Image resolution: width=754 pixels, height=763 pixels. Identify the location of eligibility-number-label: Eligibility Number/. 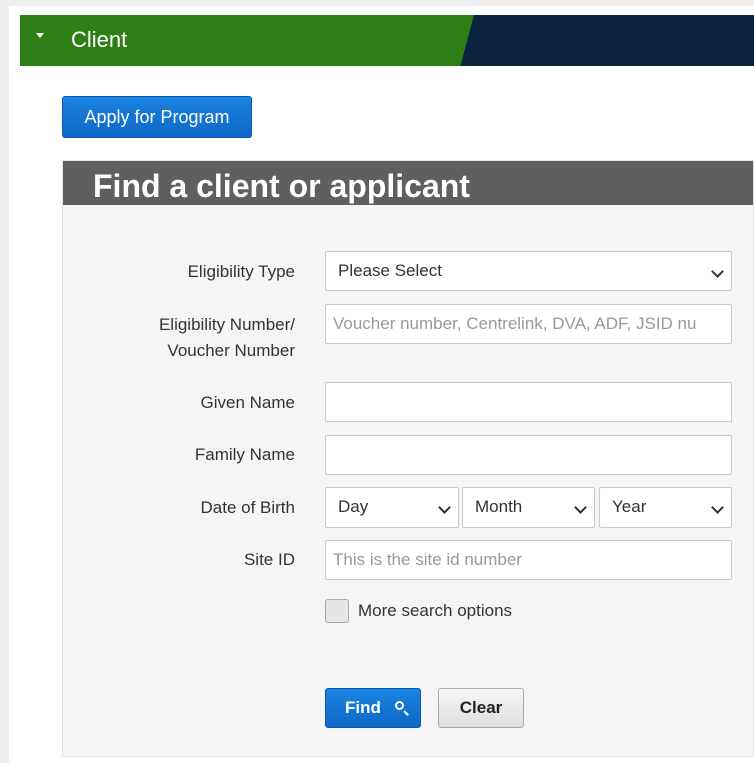
(226, 324).